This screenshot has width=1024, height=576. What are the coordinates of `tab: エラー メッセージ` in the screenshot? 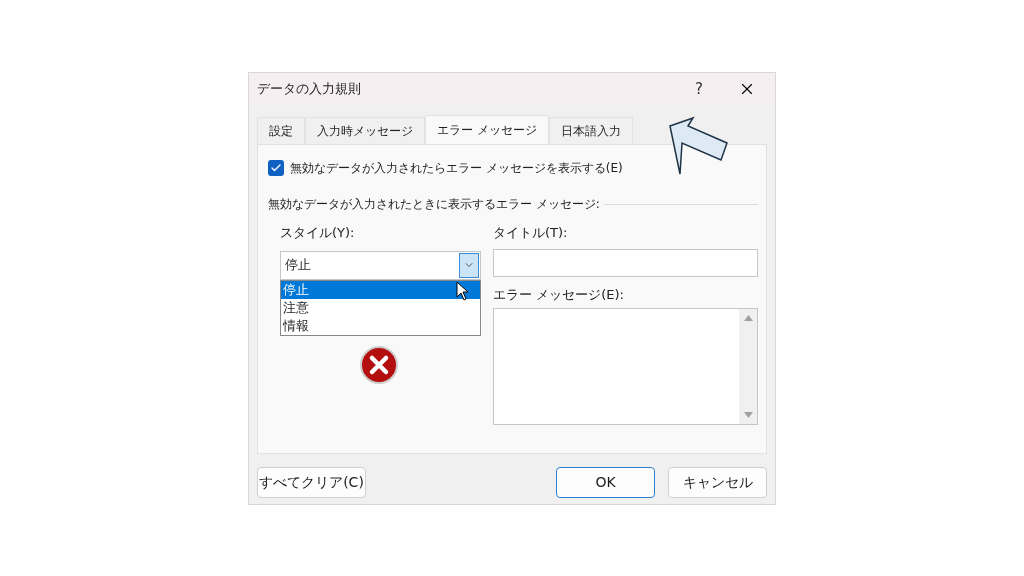 It's located at (487, 129).